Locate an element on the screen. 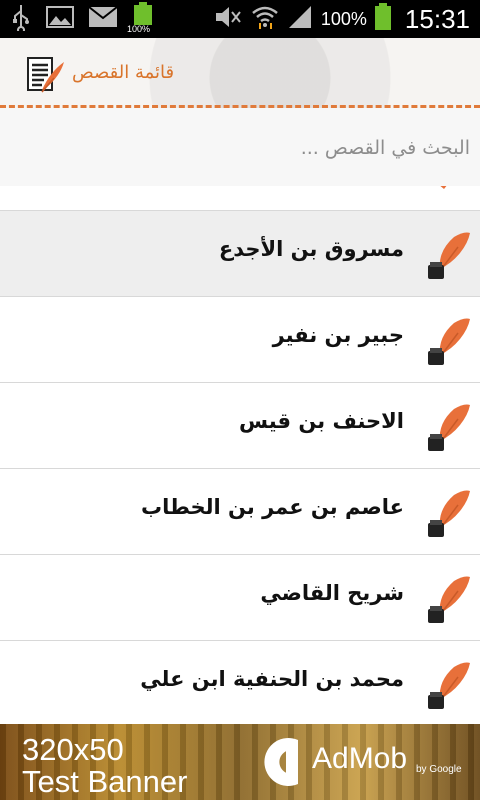  ad-size-label: 320x50 is located at coordinates (73, 749).